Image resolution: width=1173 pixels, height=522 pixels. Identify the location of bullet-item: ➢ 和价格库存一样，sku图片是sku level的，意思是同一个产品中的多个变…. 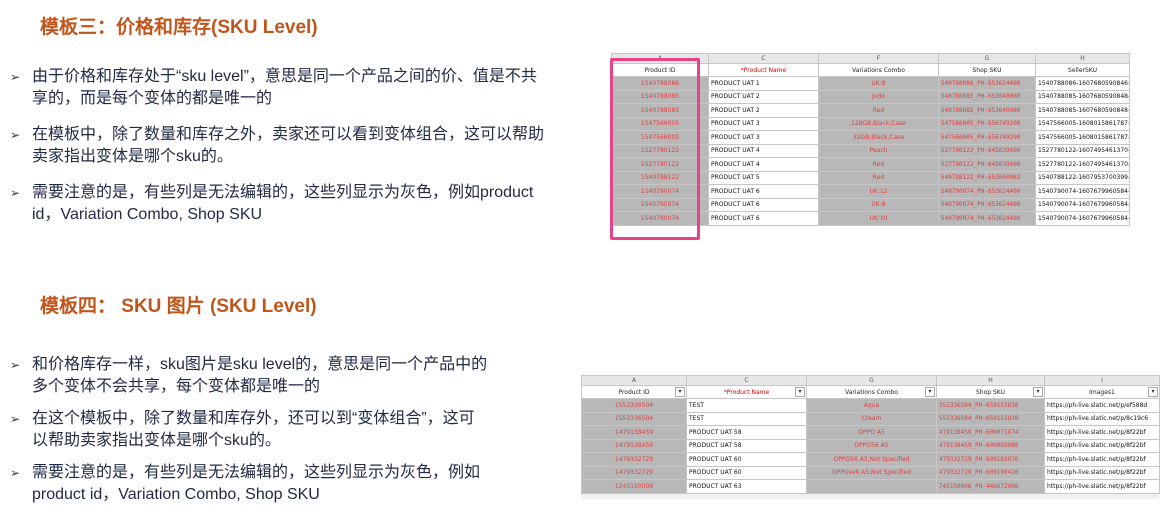
(250, 376).